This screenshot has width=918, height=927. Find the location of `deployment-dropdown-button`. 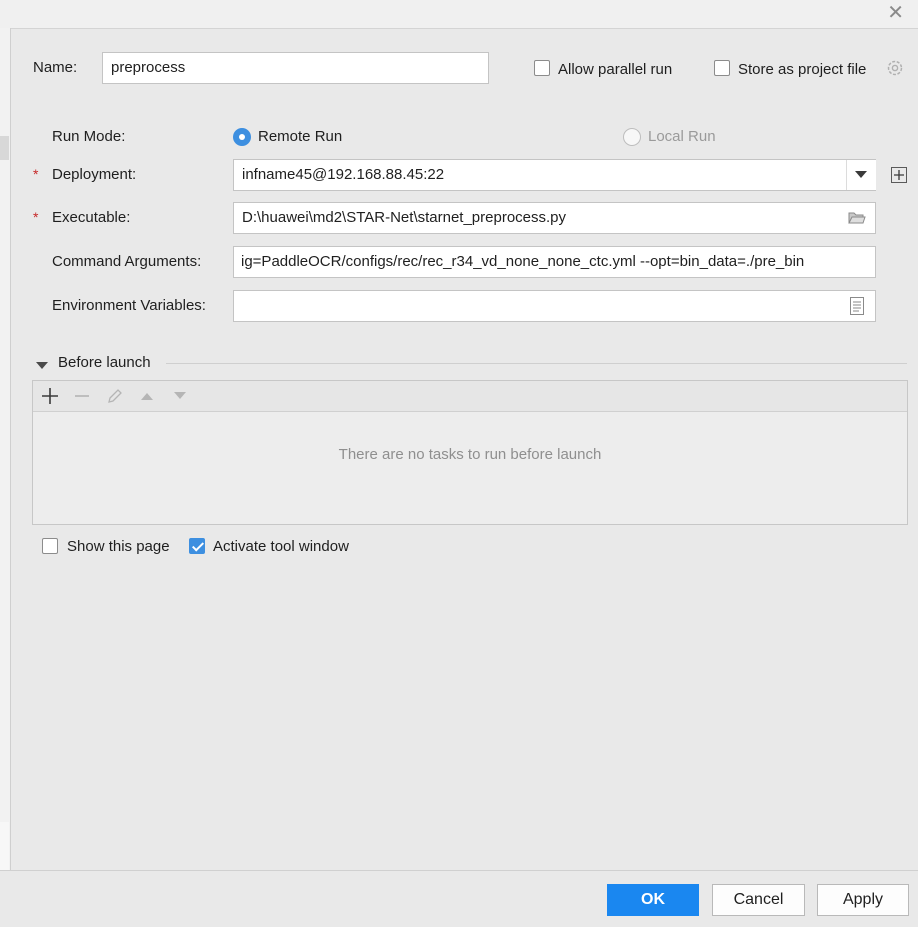

deployment-dropdown-button is located at coordinates (861, 175).